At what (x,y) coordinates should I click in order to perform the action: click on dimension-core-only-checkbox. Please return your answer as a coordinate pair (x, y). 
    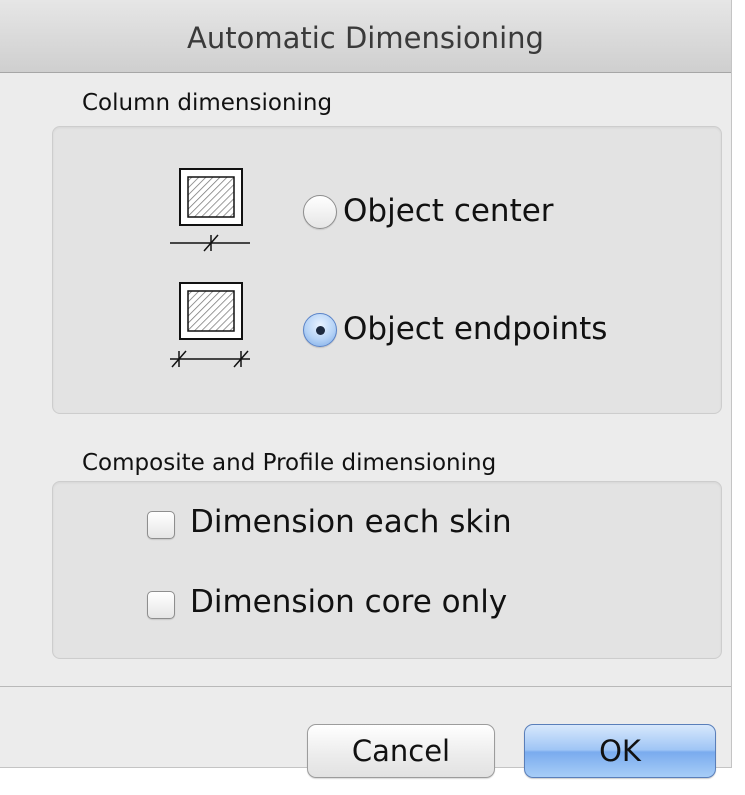
    Looking at the image, I should click on (161, 605).